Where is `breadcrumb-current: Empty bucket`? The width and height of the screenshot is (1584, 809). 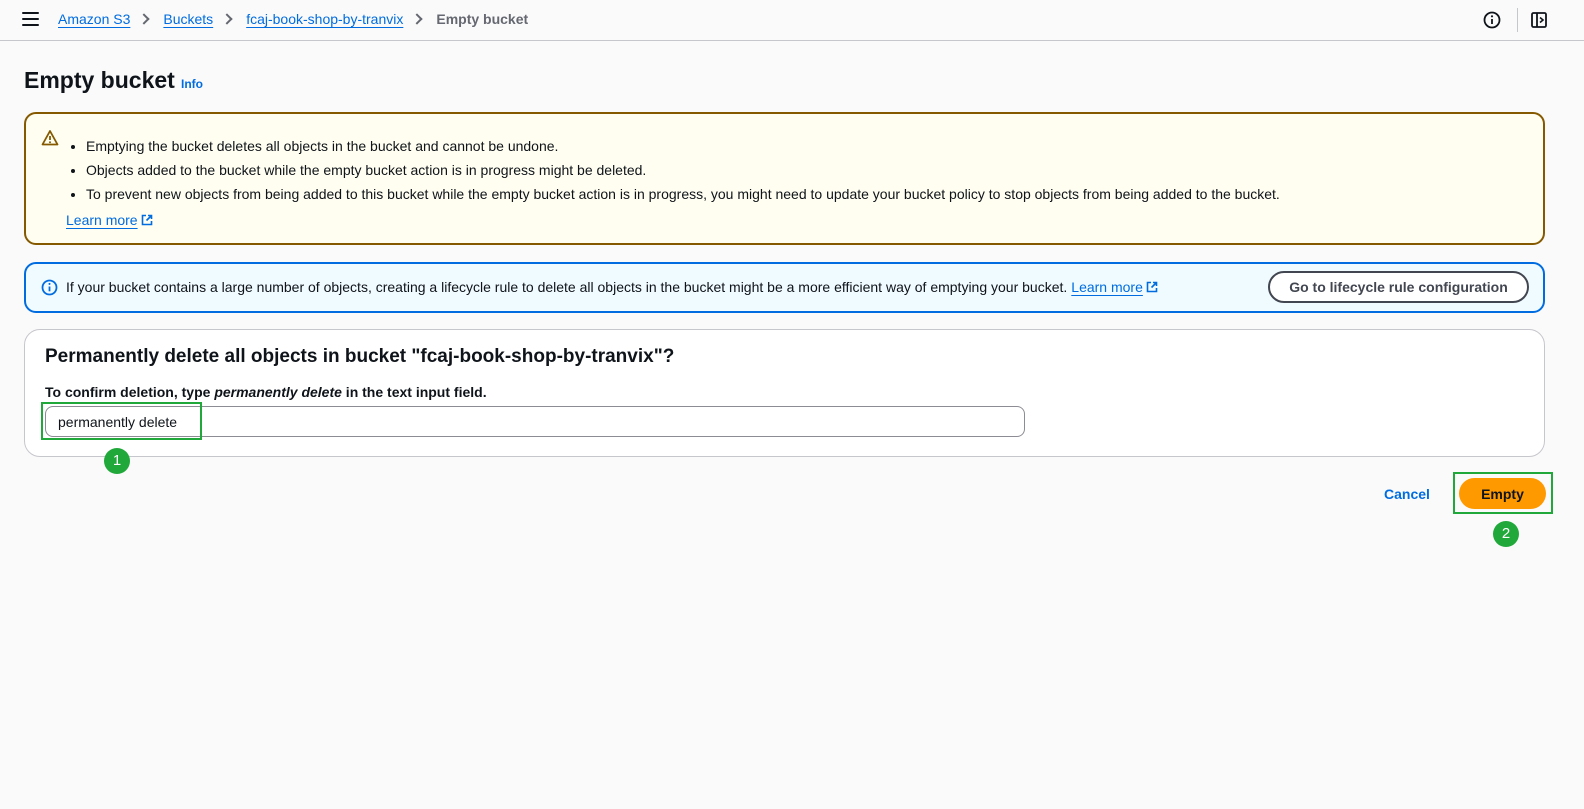
breadcrumb-current: Empty bucket is located at coordinates (482, 19).